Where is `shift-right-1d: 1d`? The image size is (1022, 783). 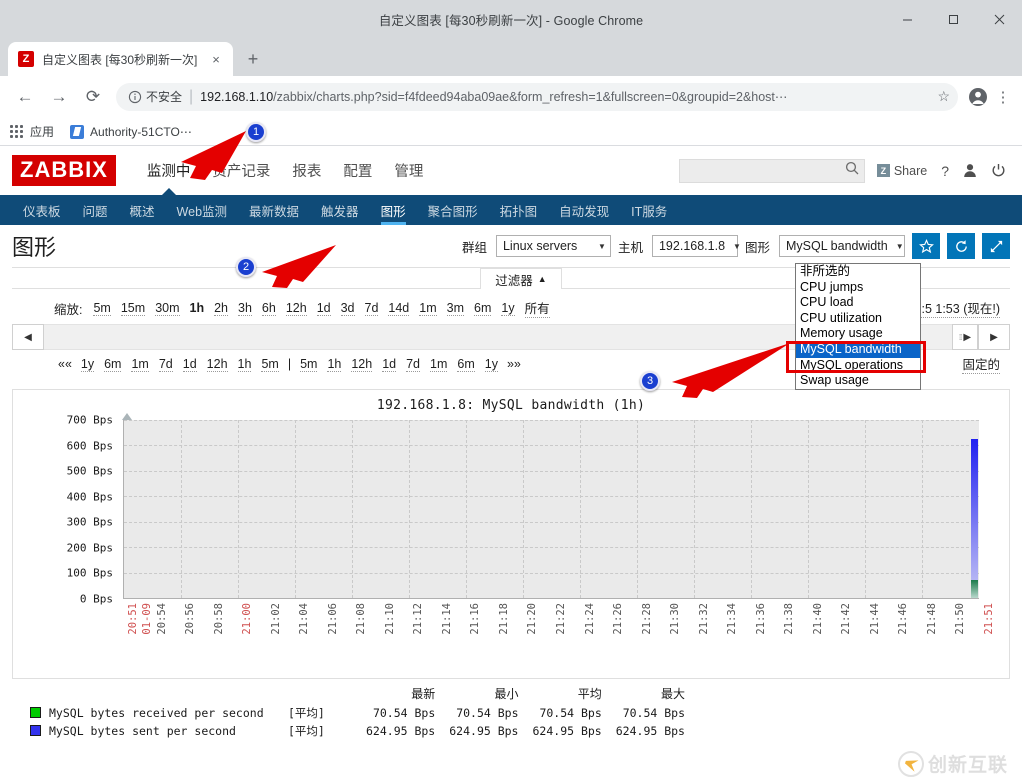 shift-right-1d: 1d is located at coordinates (389, 364).